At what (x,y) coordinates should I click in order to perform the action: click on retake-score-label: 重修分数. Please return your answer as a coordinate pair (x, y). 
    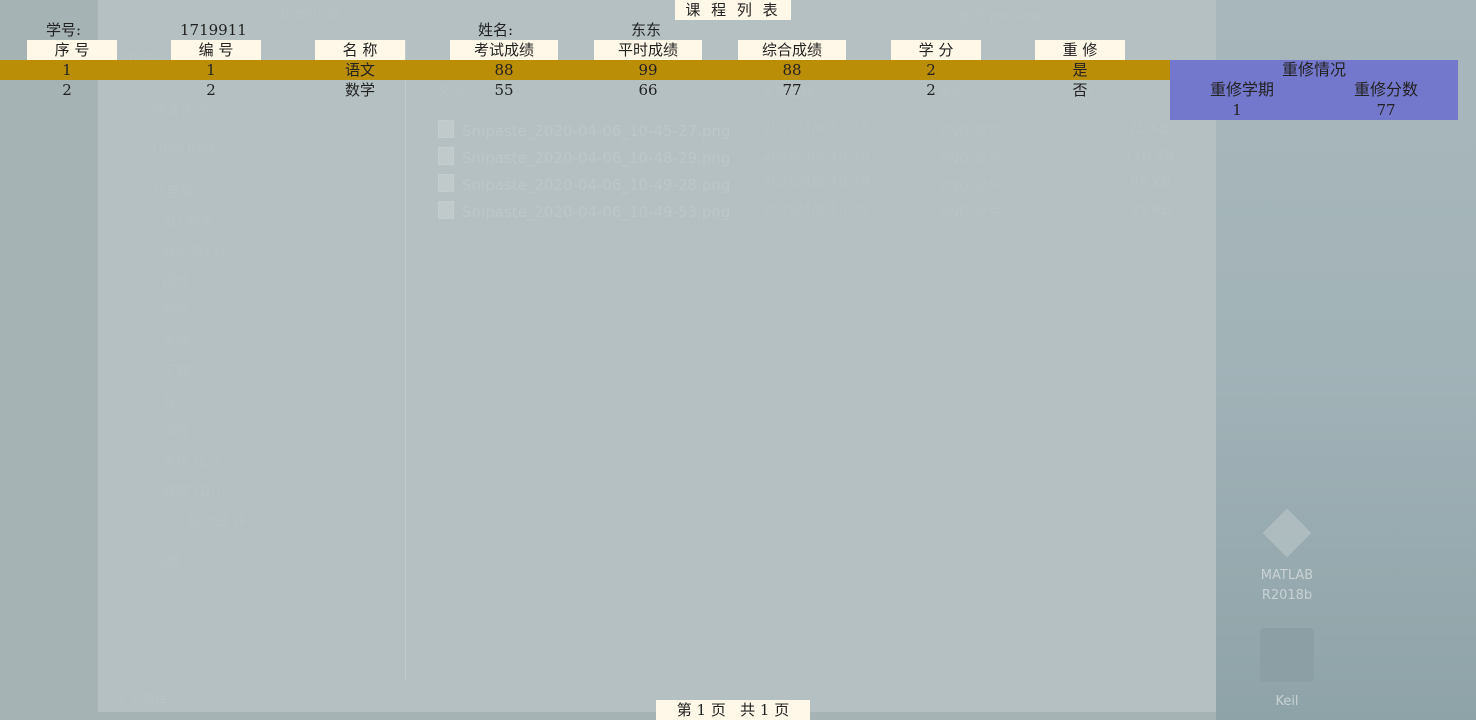
    Looking at the image, I should click on (1385, 89).